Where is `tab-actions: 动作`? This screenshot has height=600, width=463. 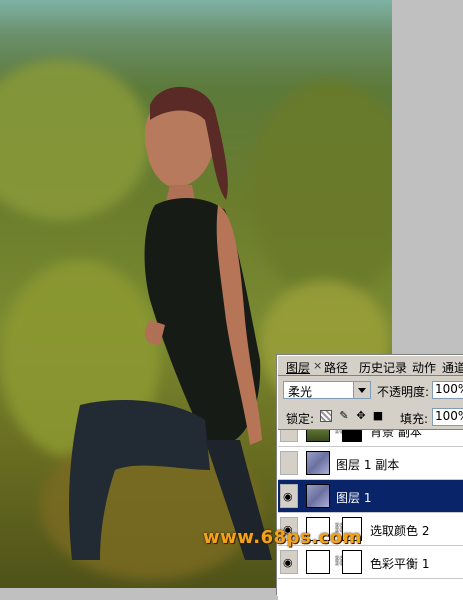
tab-actions: 动作 is located at coordinates (424, 367).